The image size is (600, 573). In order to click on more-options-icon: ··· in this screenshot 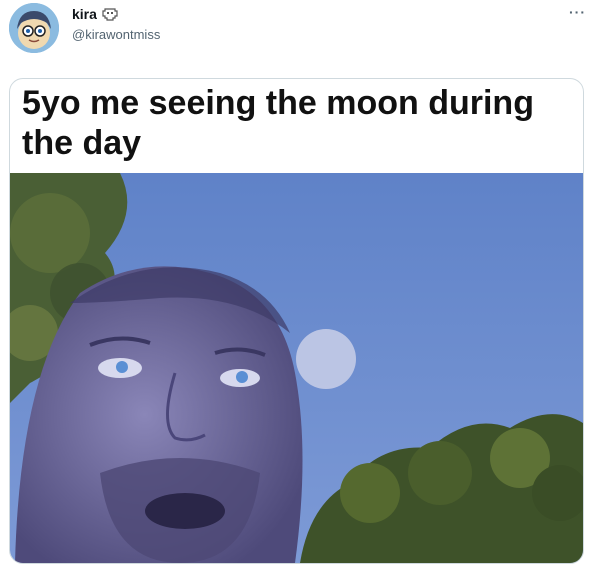, I will do `click(577, 12)`.